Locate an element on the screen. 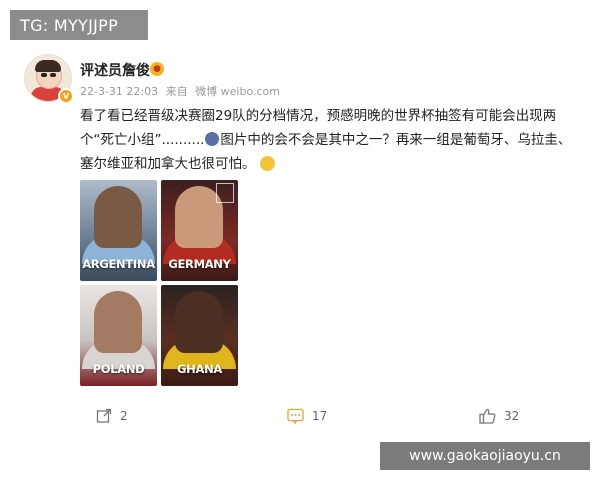  avatar-hair is located at coordinates (48, 66).